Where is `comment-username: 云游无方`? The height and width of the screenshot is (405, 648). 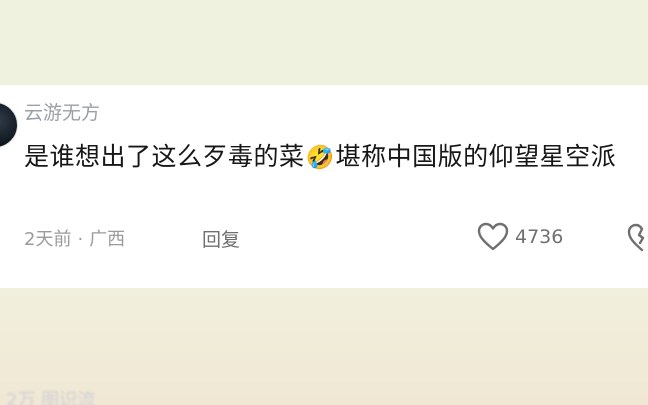 comment-username: 云游无方 is located at coordinates (62, 111).